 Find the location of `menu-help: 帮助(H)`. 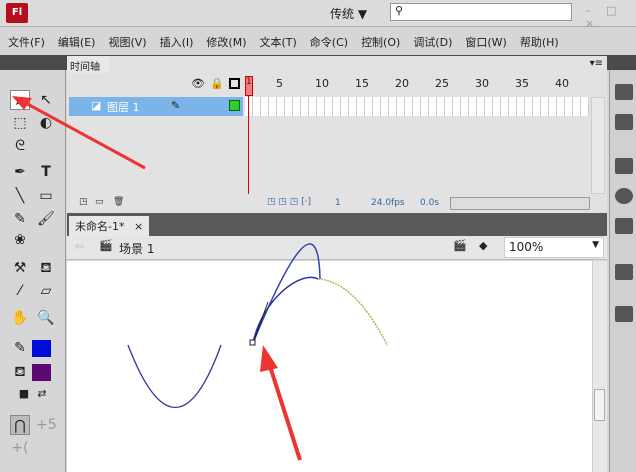

menu-help: 帮助(H) is located at coordinates (539, 42).